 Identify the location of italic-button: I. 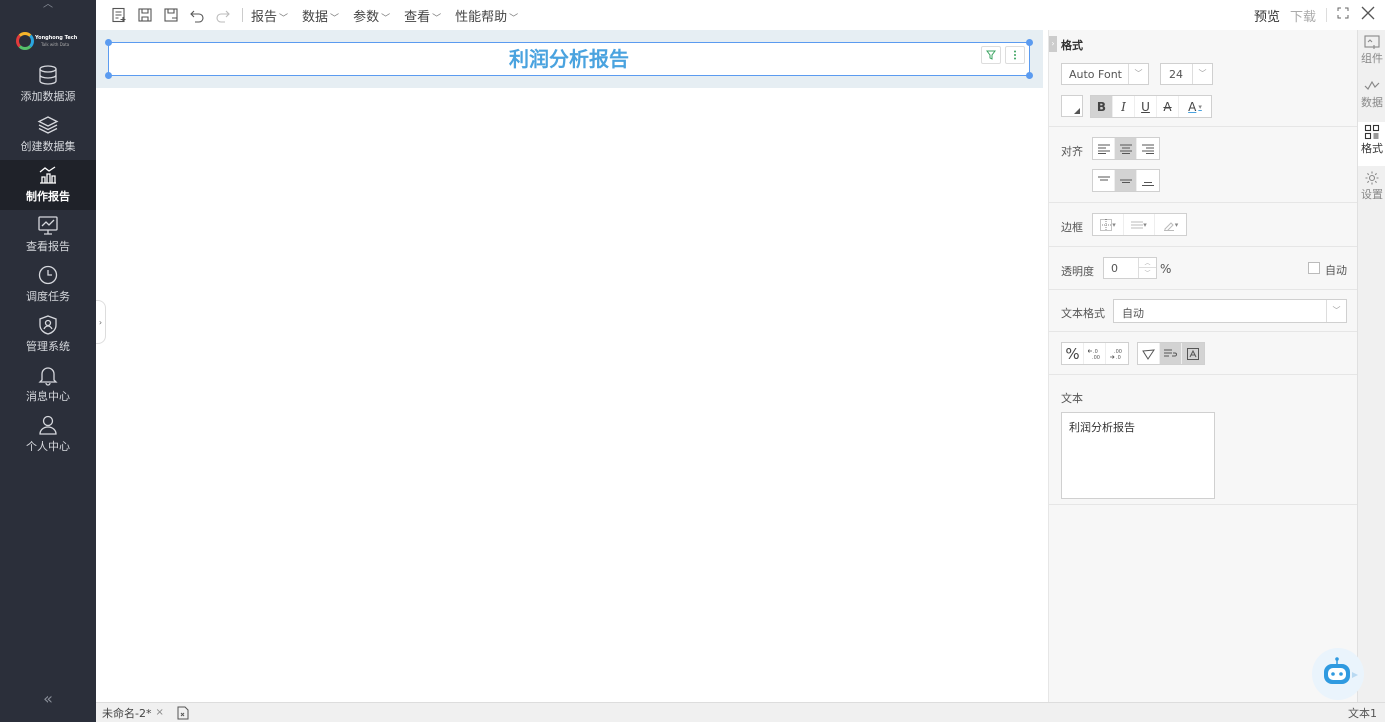
(1124, 106).